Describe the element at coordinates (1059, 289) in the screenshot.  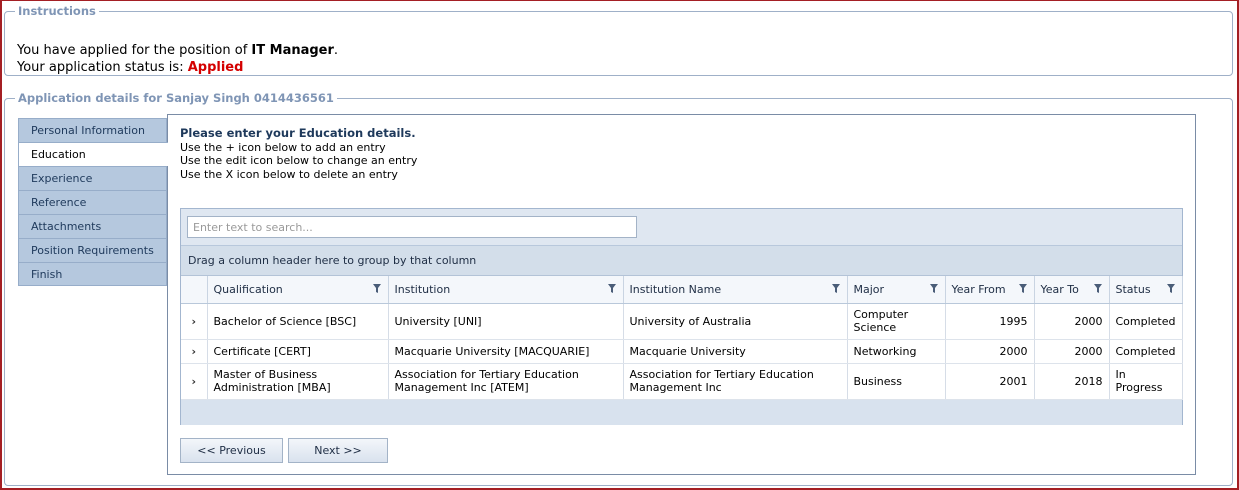
I see `column-header-label: Year To` at that location.